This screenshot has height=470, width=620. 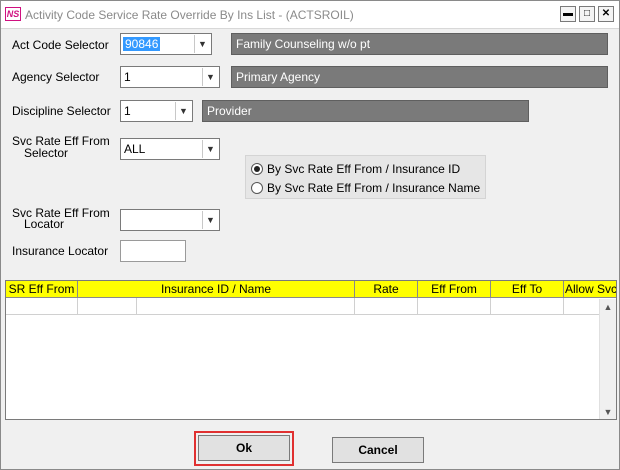 What do you see at coordinates (216, 289) in the screenshot?
I see `column-header-insurance: Insurance ID / Name` at bounding box center [216, 289].